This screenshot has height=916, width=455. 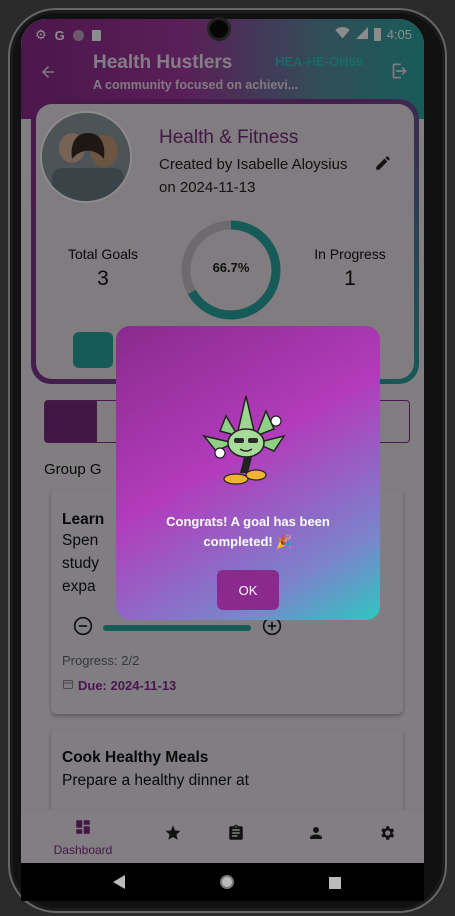 I want to click on system-navigation-bar, so click(x=222, y=882).